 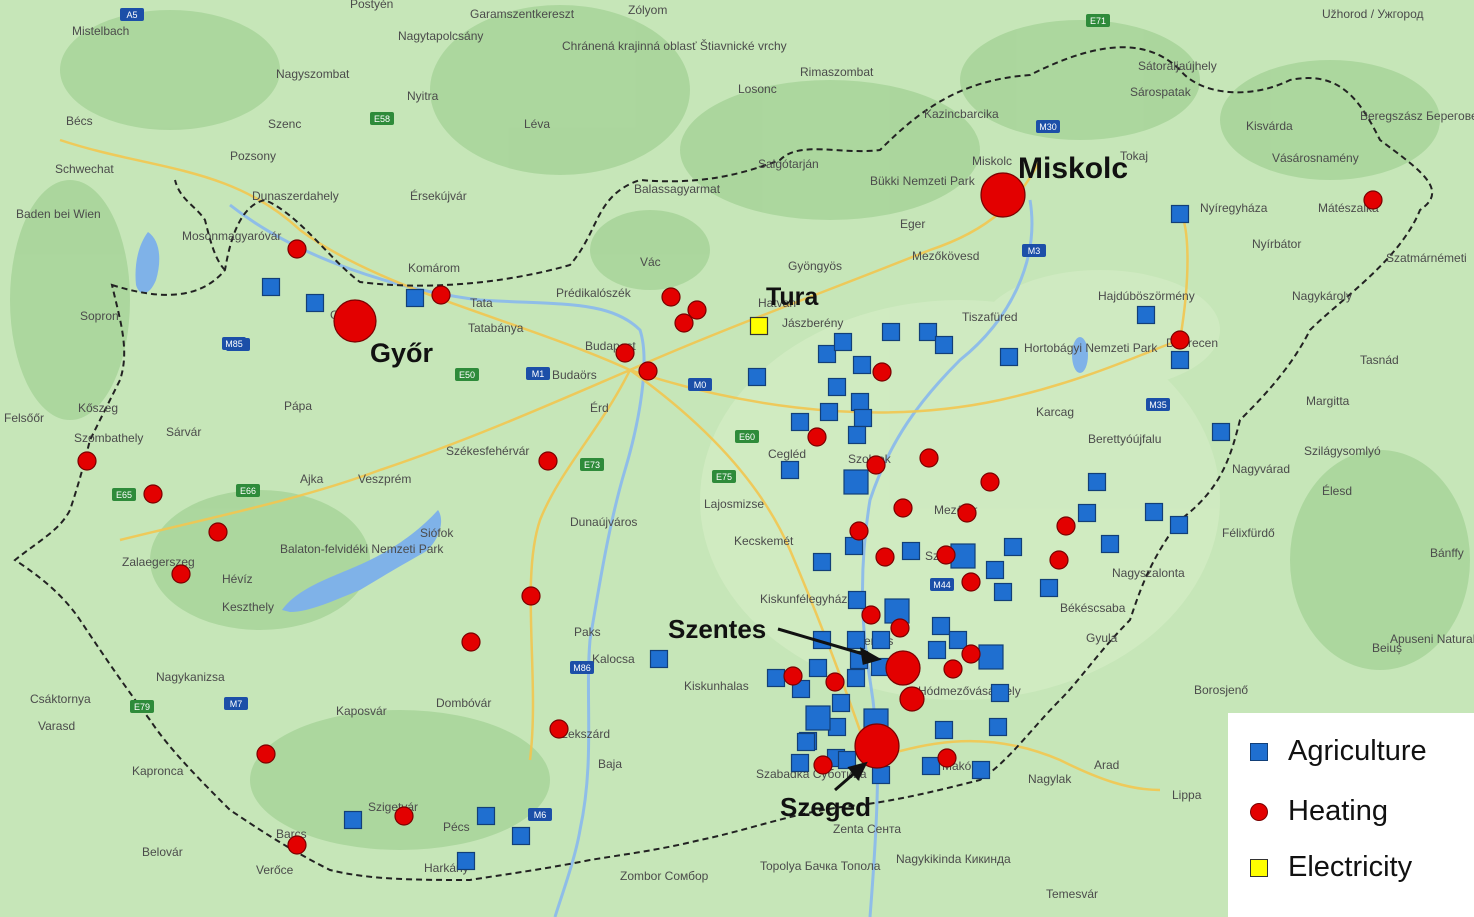 What do you see at coordinates (98, 408) in the screenshot?
I see `place-label: Kőszeg` at bounding box center [98, 408].